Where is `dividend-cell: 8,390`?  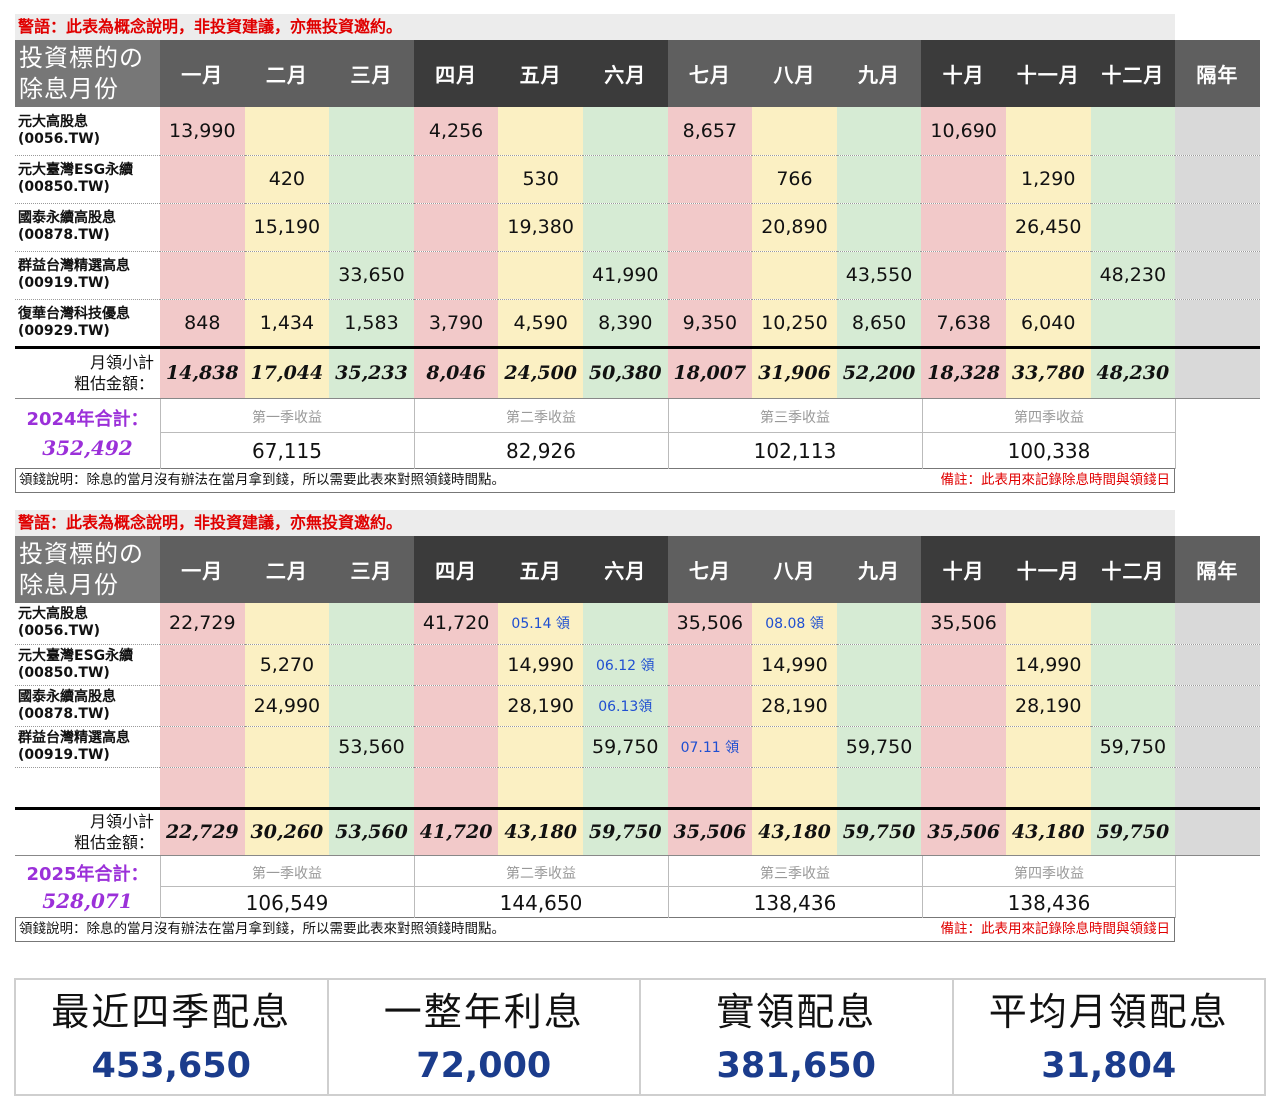
dividend-cell: 8,390 is located at coordinates (625, 323).